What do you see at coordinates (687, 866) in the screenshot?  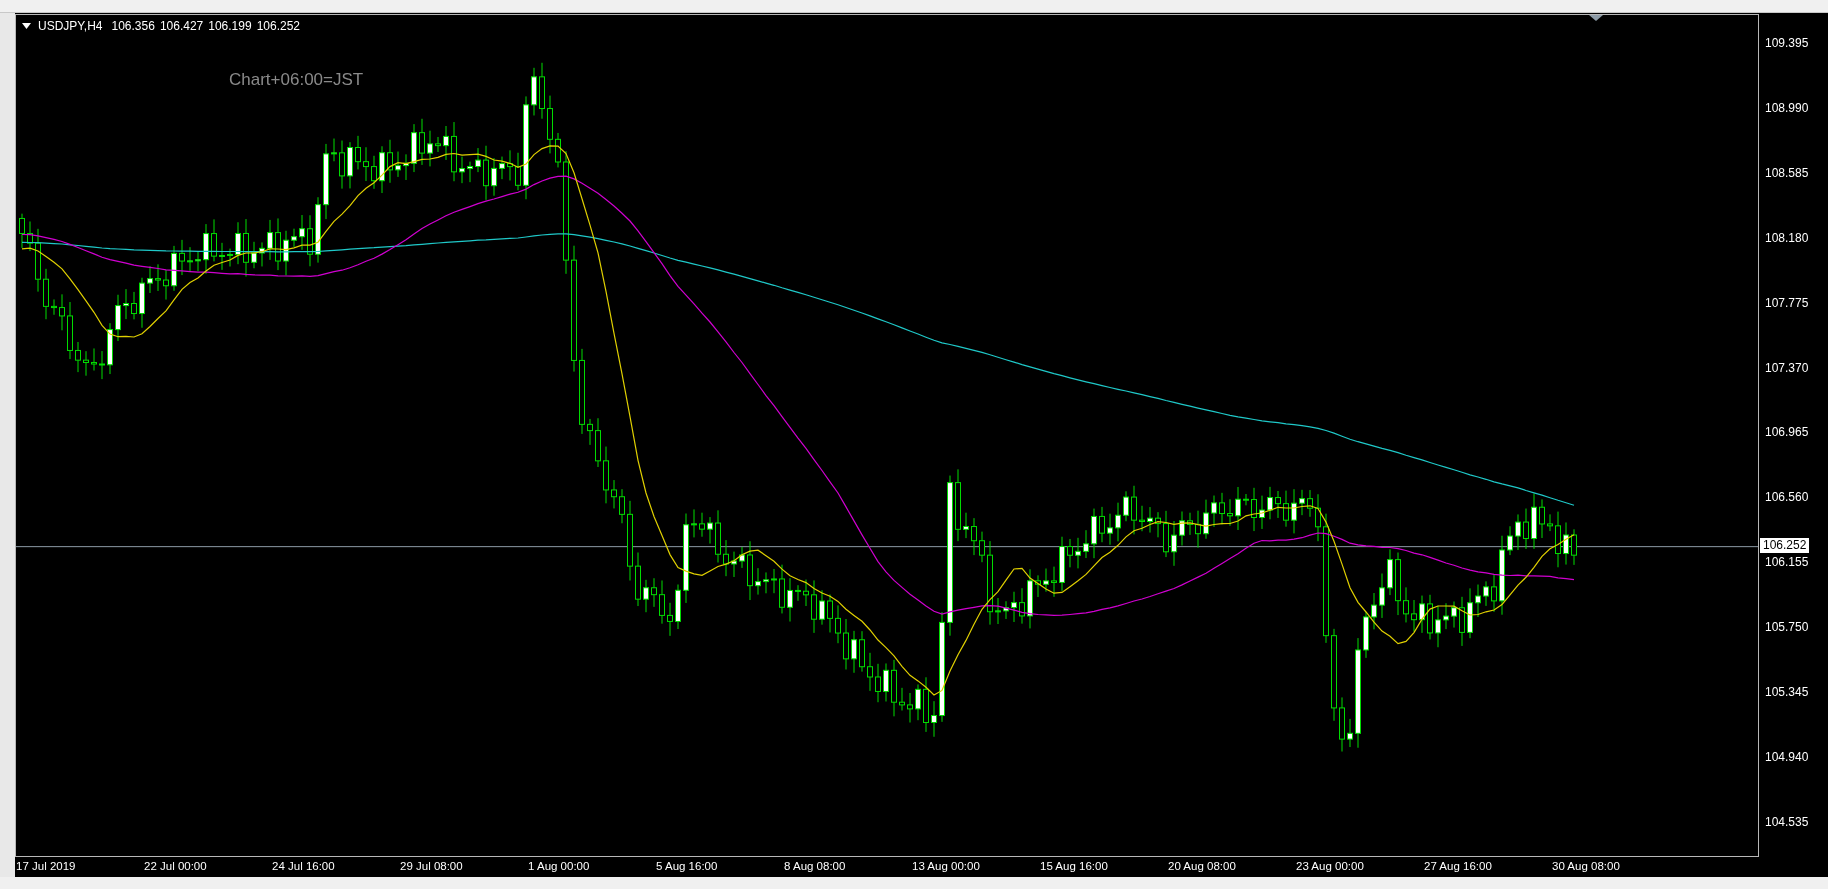 I see `time-tick-label: 5 Aug 16:00` at bounding box center [687, 866].